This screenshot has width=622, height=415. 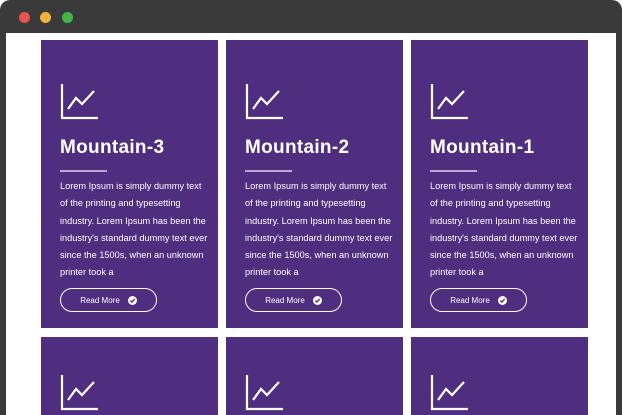 What do you see at coordinates (619, 224) in the screenshot?
I see `window-frame-right` at bounding box center [619, 224].